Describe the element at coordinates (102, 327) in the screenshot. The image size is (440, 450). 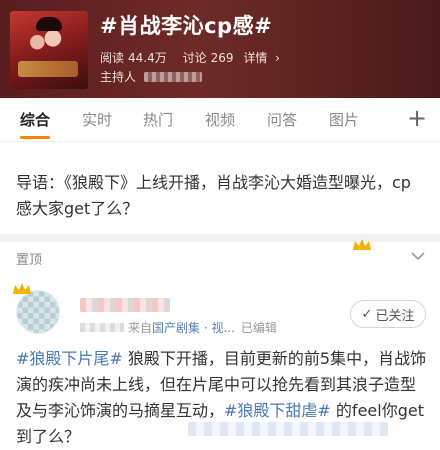
I see `post-time-redacted` at that location.